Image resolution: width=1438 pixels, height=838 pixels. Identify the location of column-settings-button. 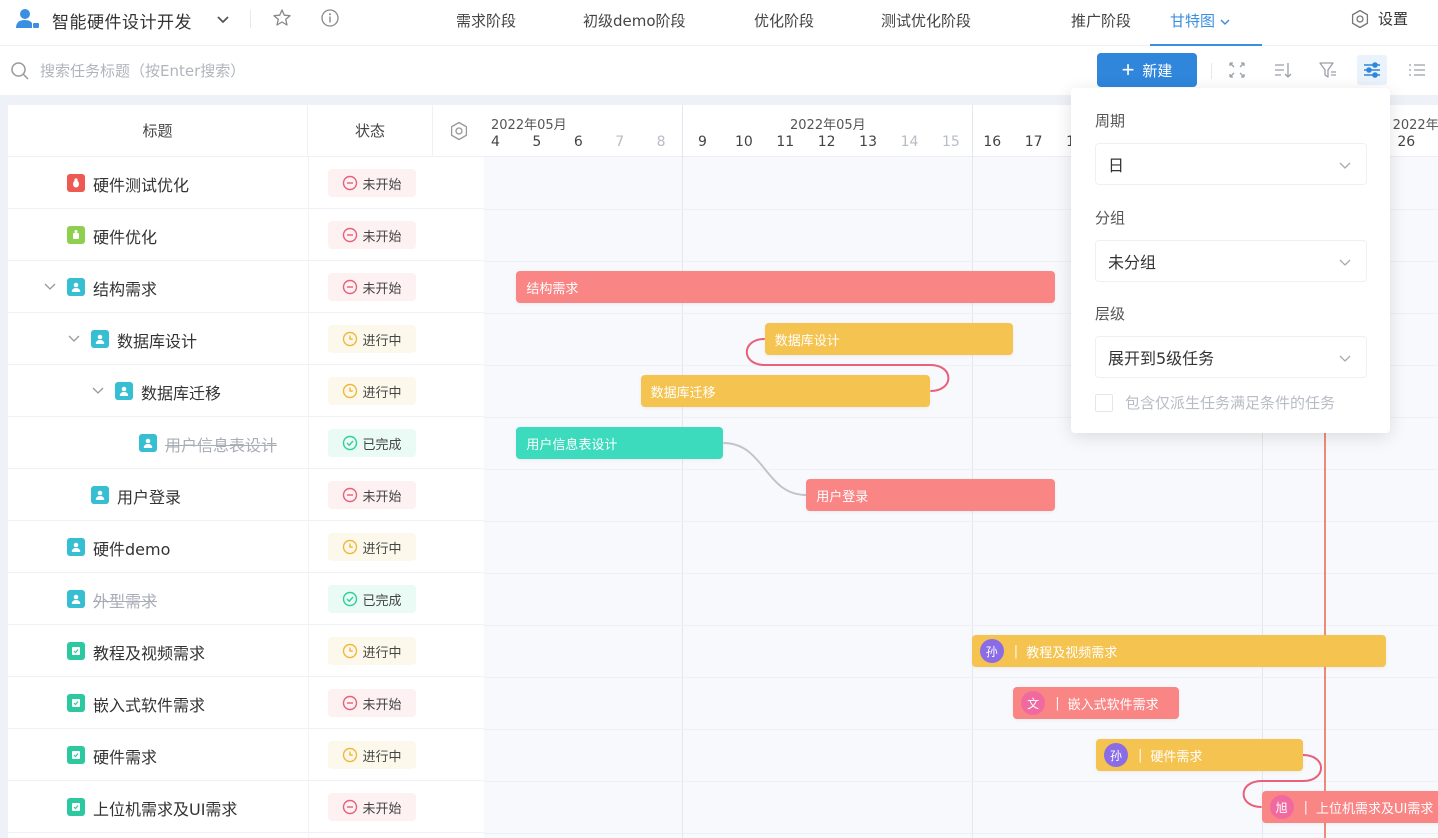
(458, 131).